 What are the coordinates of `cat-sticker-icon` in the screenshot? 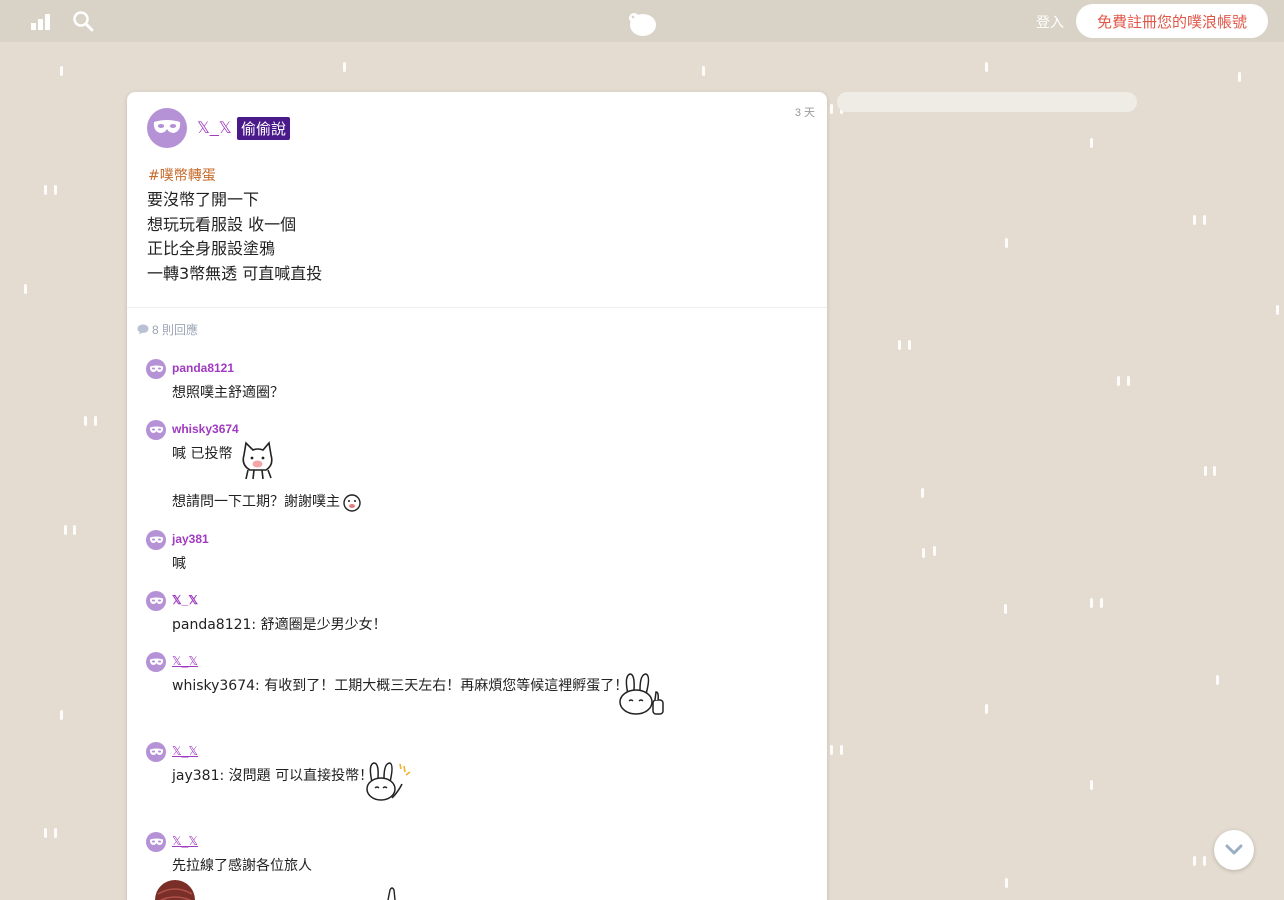 It's located at (257, 460).